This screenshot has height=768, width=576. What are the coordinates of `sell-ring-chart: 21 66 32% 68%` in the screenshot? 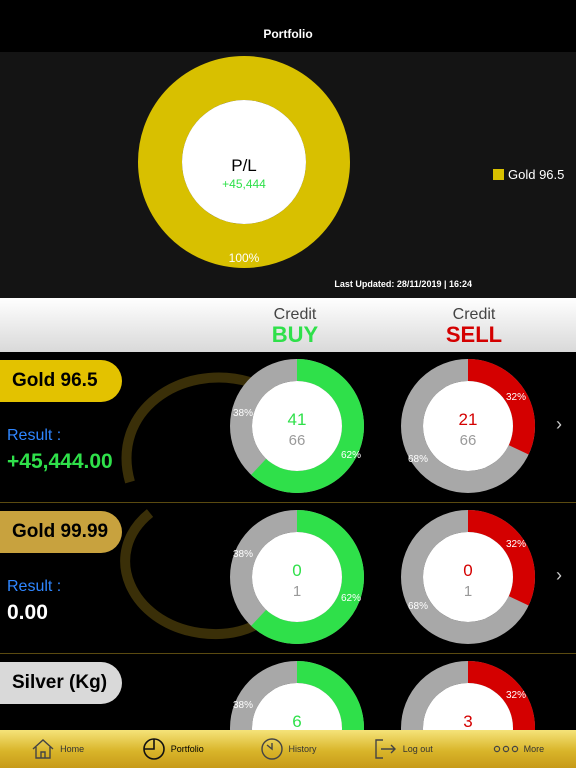 It's located at (468, 426).